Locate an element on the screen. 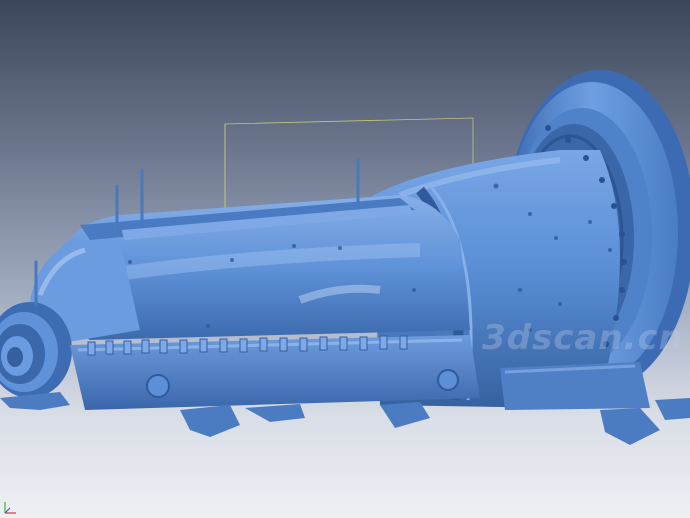 Image resolution: width=690 pixels, height=518 pixels. axis-triad-icon is located at coordinates (10, 508).